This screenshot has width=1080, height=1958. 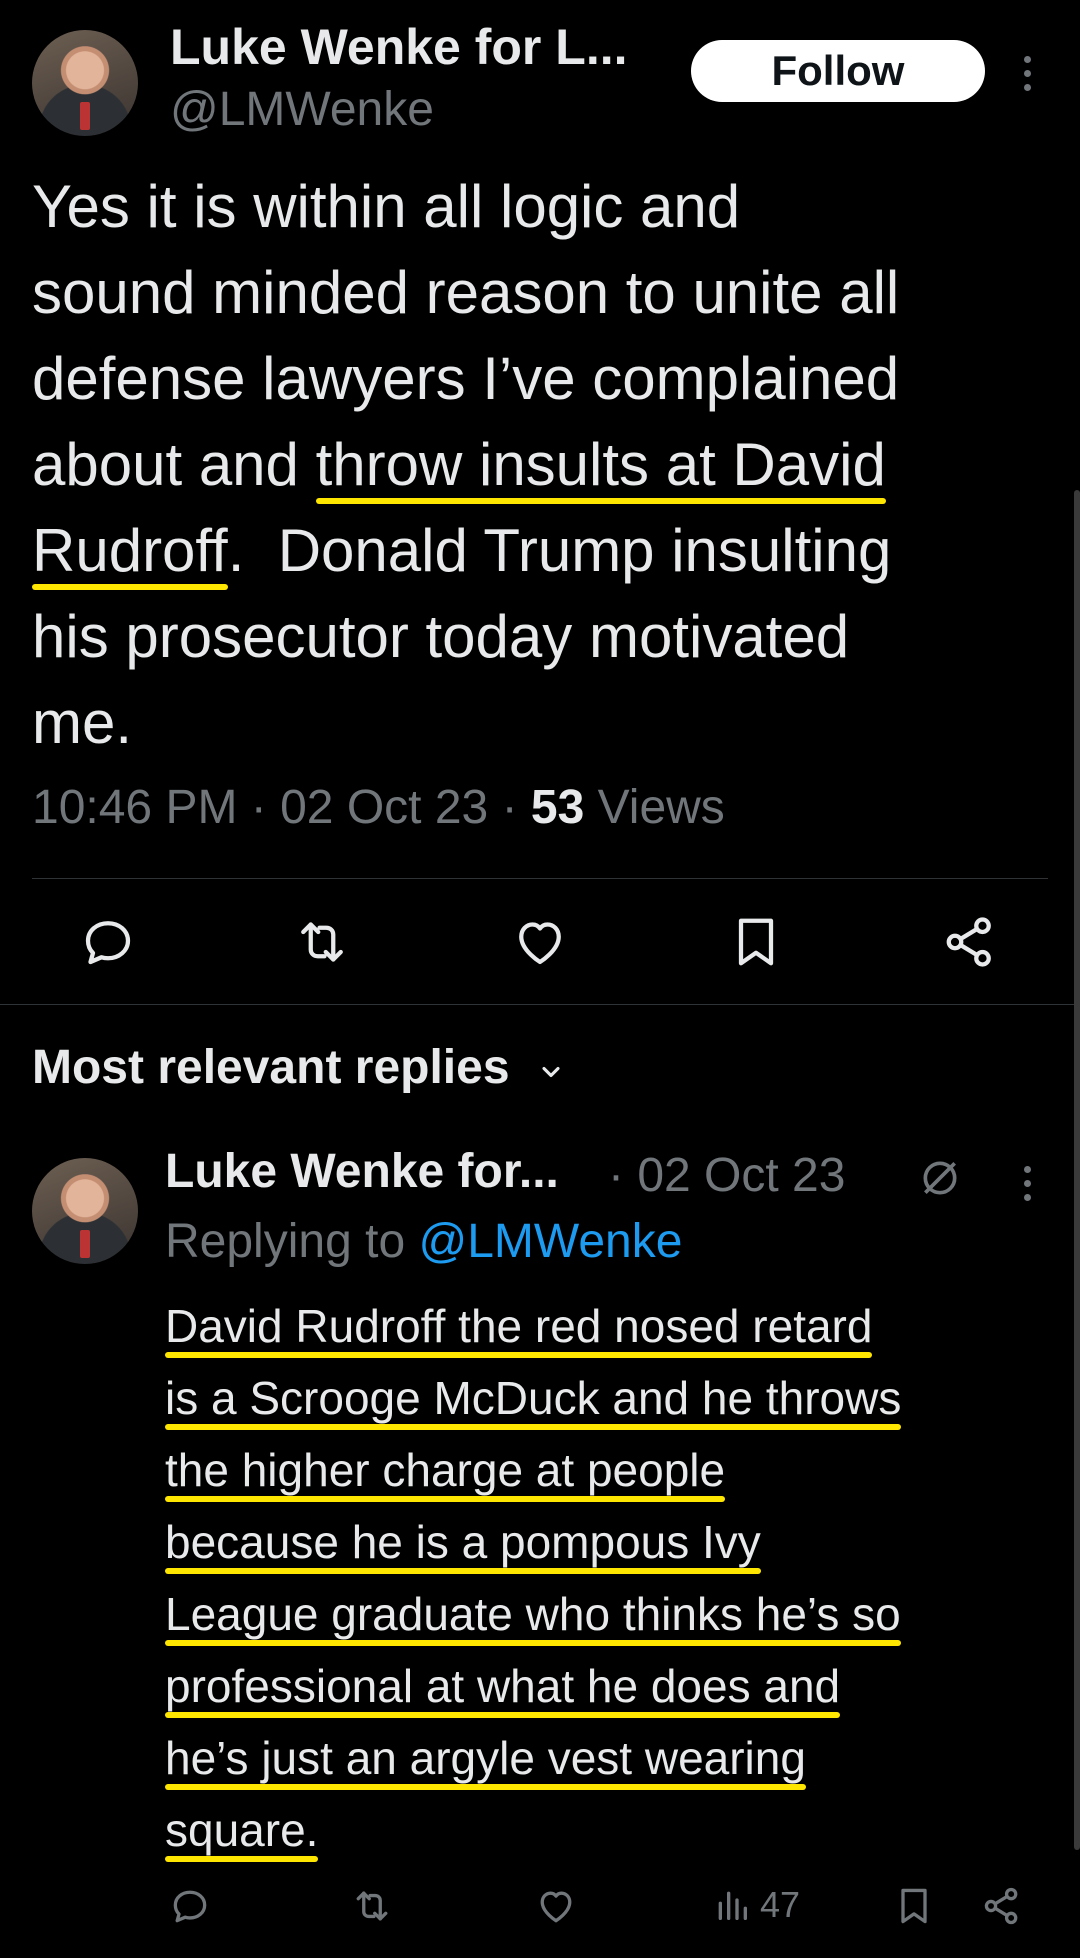 I want to click on reply-views-count: 47, so click(x=780, y=1904).